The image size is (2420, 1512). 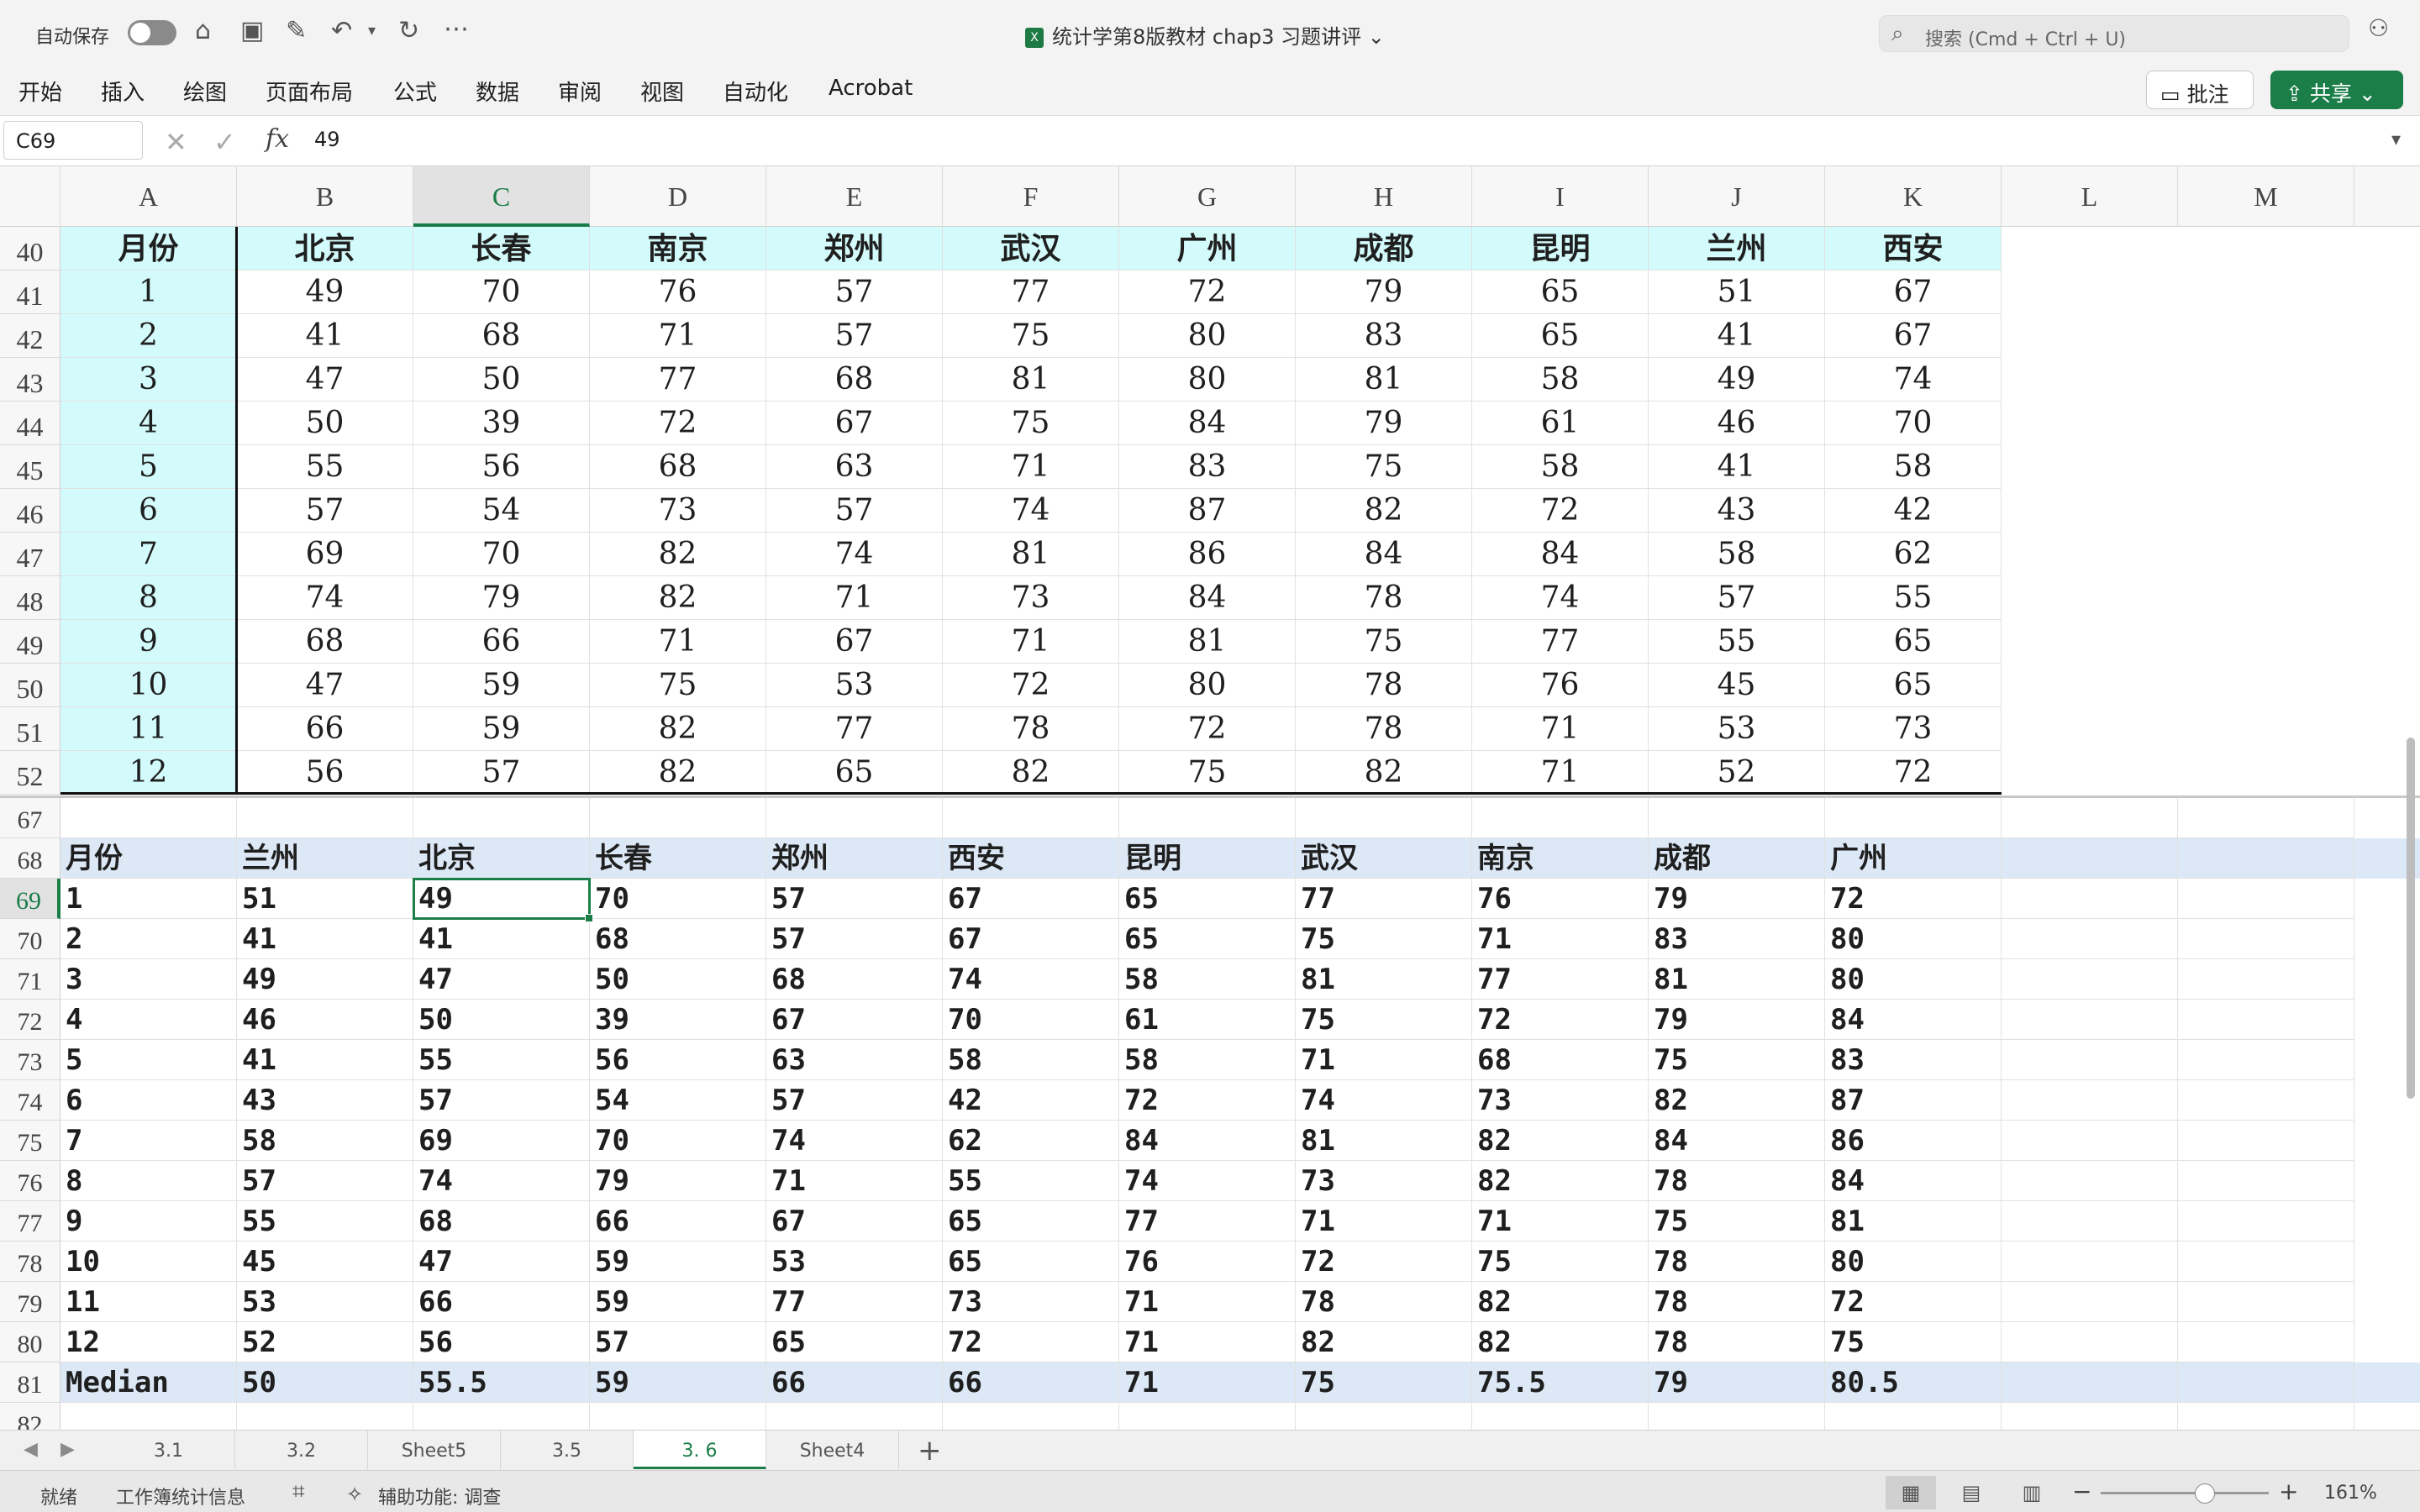 I want to click on cell: 78, so click(x=1384, y=685).